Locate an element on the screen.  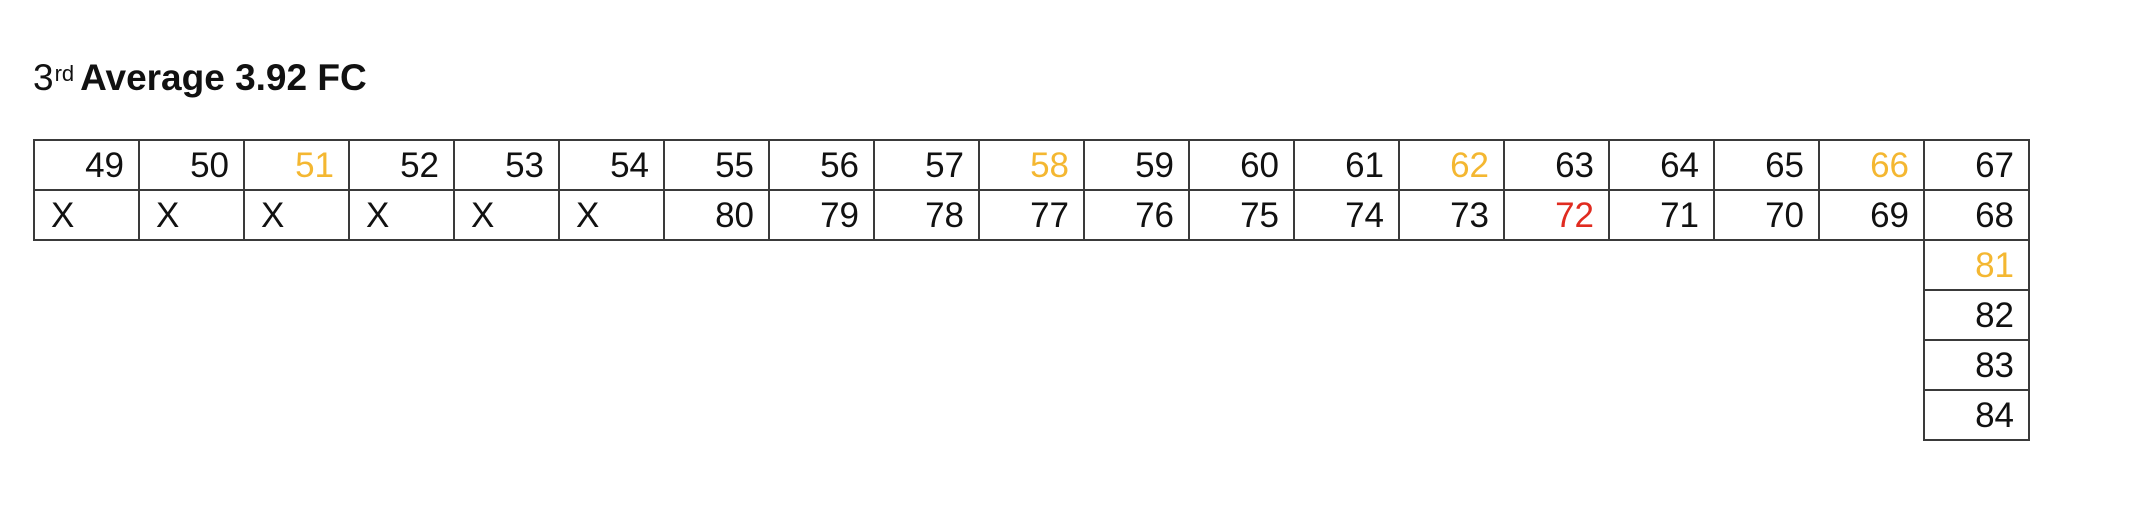
grid-cell-top: 64 is located at coordinates (1661, 165).